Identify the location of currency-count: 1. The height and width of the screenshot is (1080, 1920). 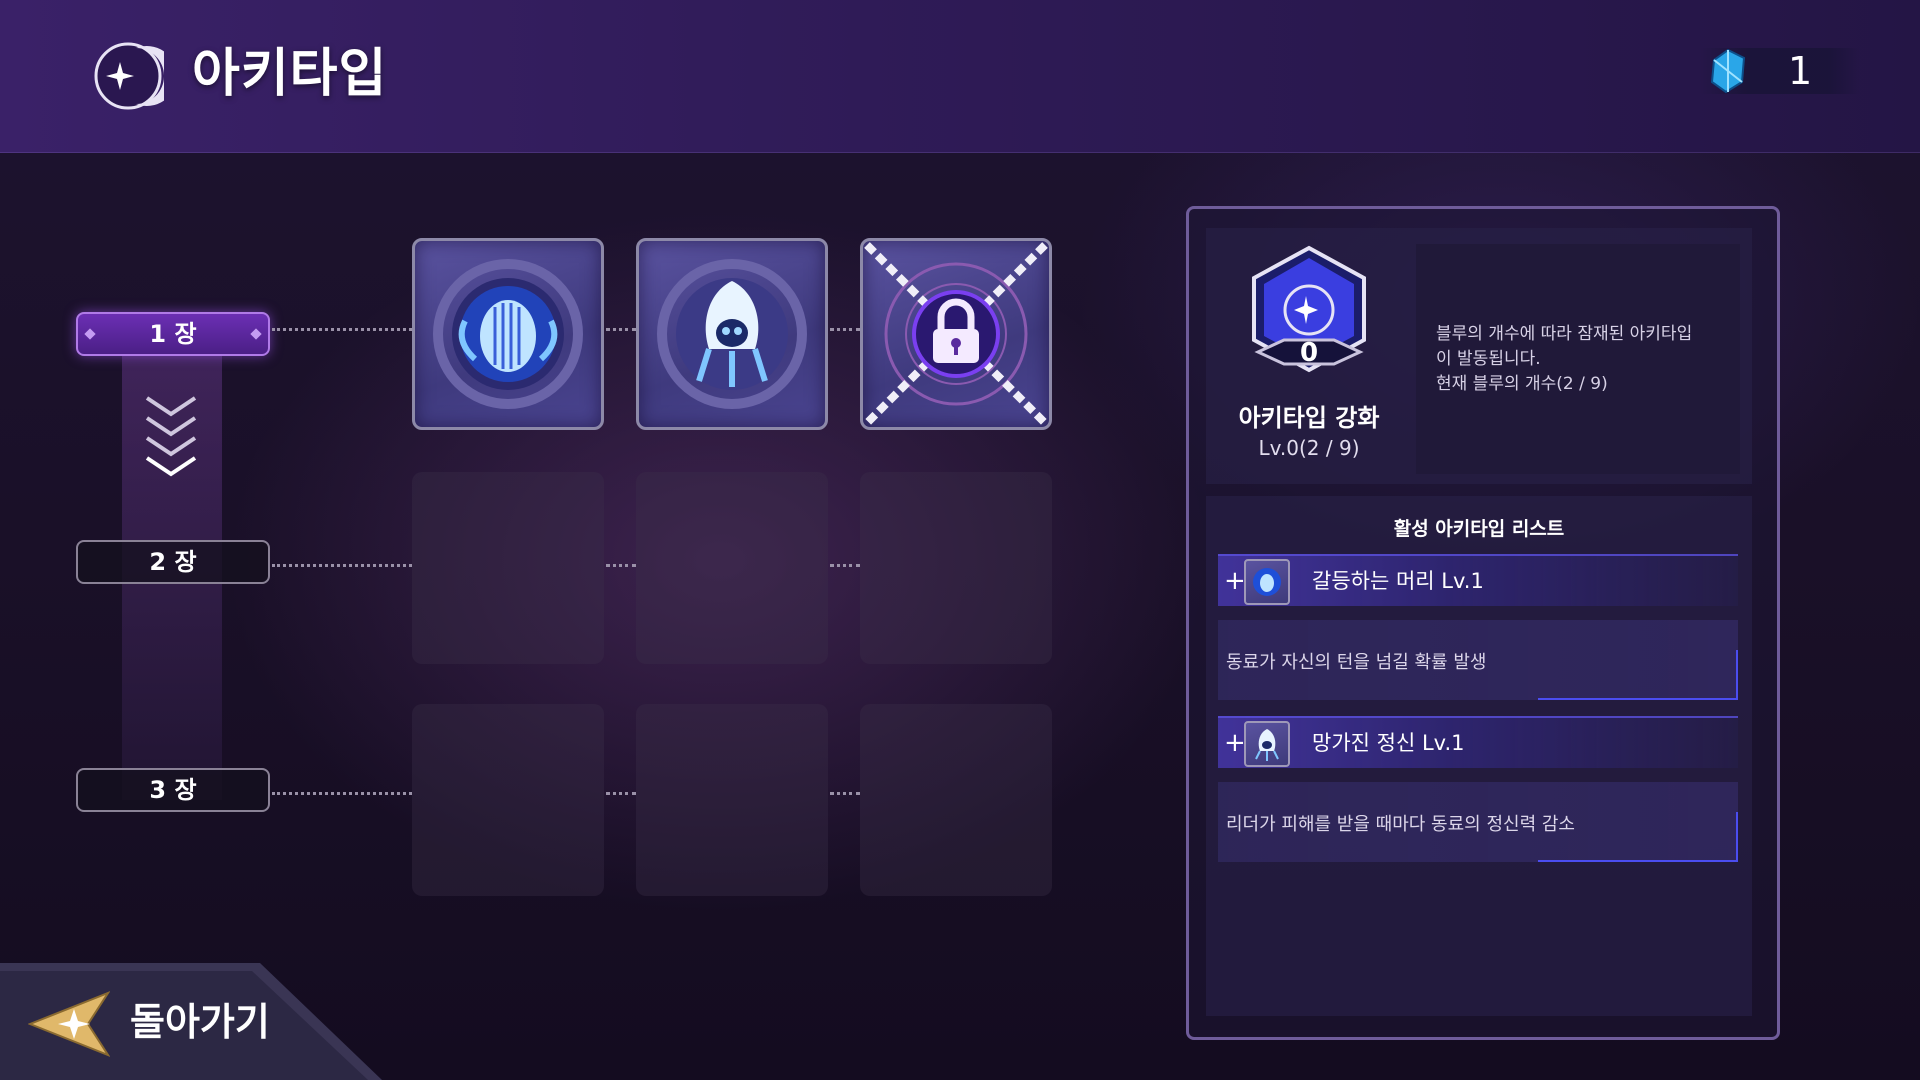
(1800, 71).